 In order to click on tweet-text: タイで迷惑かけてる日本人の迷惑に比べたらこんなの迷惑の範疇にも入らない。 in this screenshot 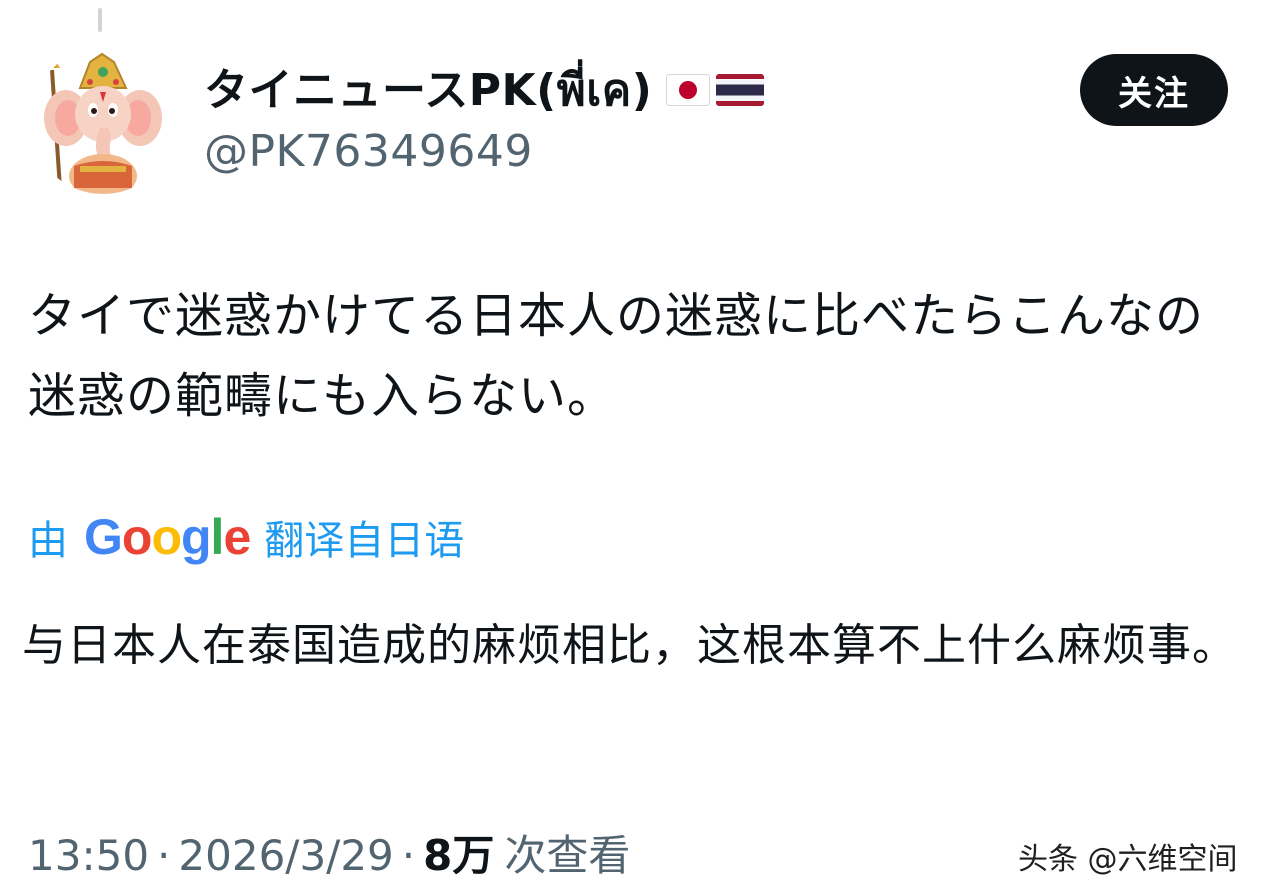, I will do `click(616, 356)`.